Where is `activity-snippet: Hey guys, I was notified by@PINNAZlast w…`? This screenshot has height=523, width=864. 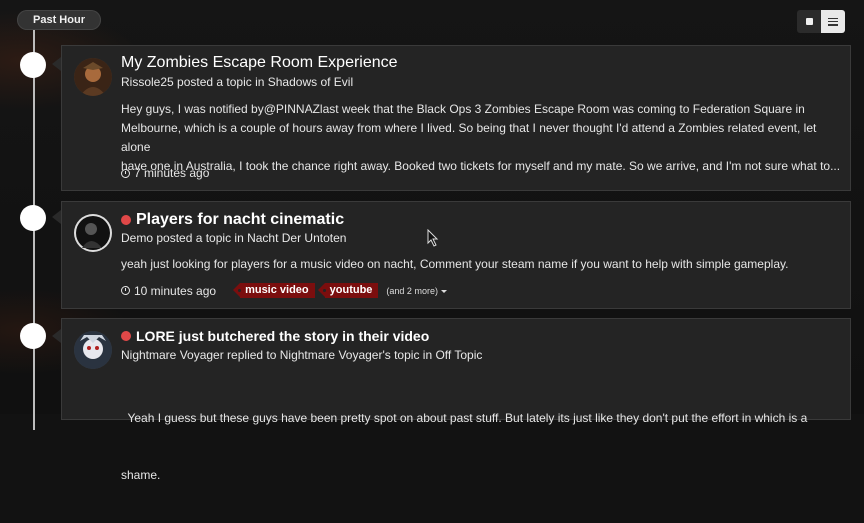
activity-snippet: Hey guys, I was notified by@PINNAZlast w… is located at coordinates (482, 138).